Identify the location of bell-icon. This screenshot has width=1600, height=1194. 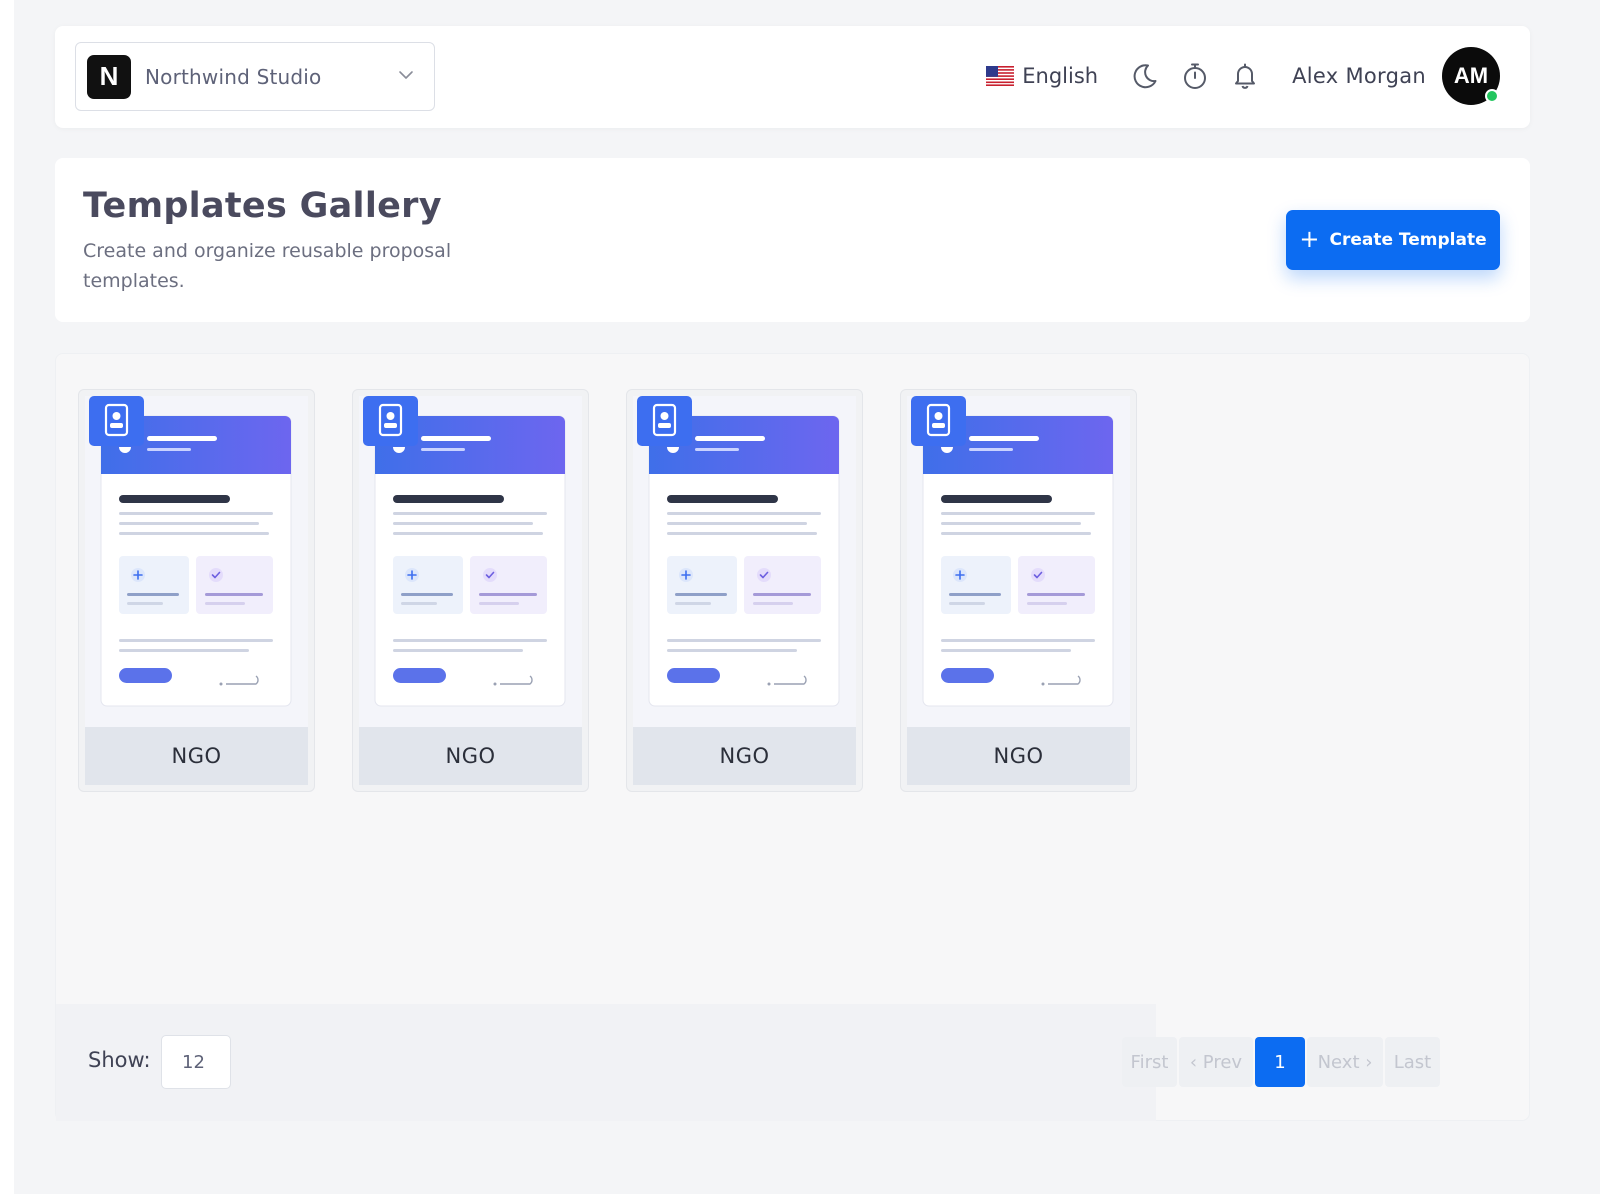
(1245, 76).